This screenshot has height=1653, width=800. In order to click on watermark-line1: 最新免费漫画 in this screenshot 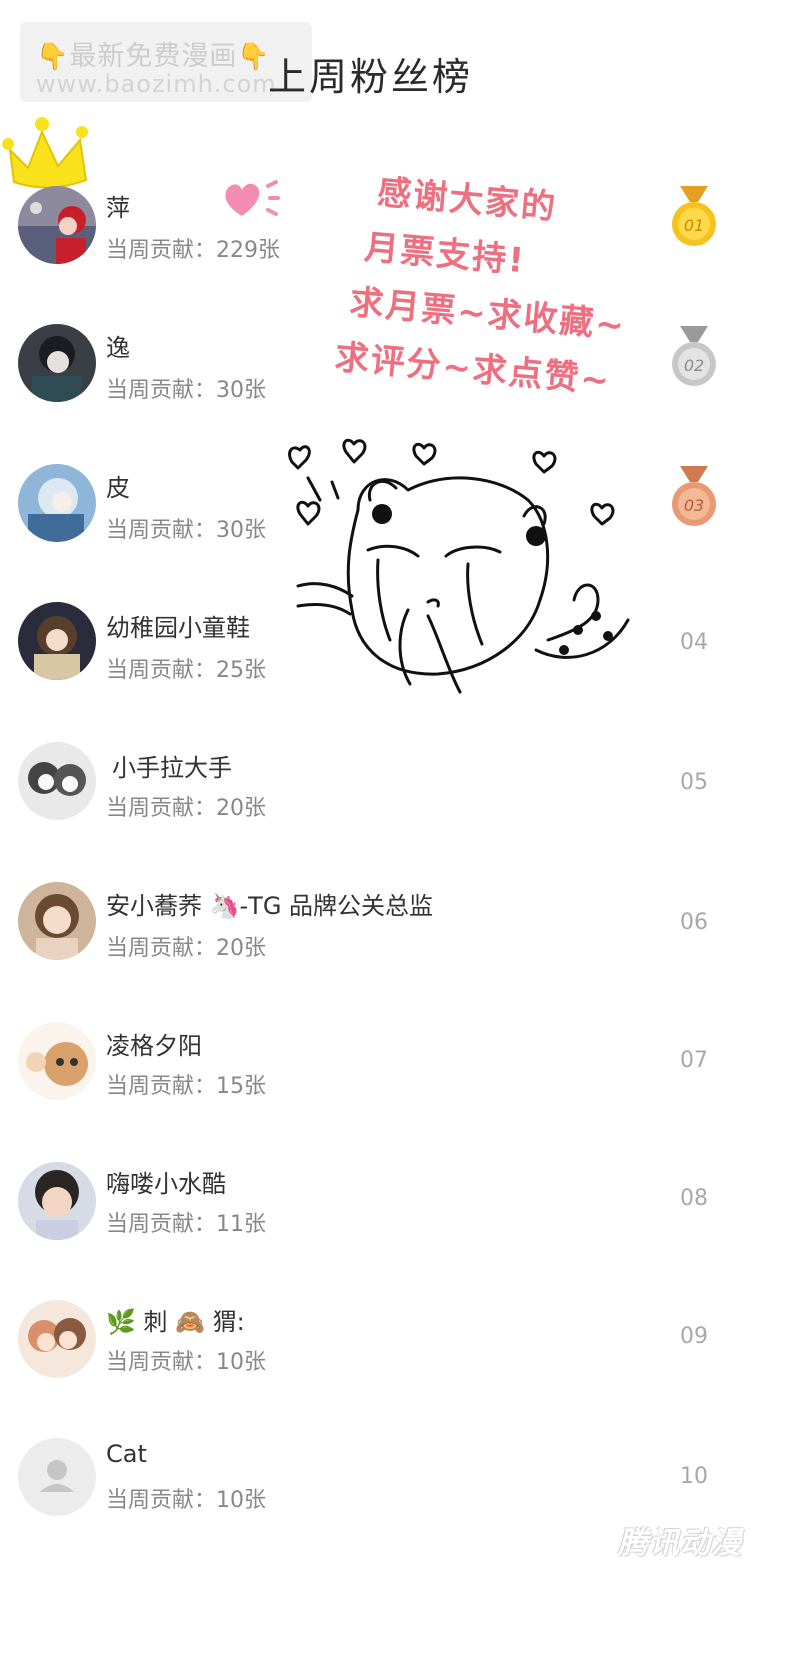, I will do `click(153, 56)`.